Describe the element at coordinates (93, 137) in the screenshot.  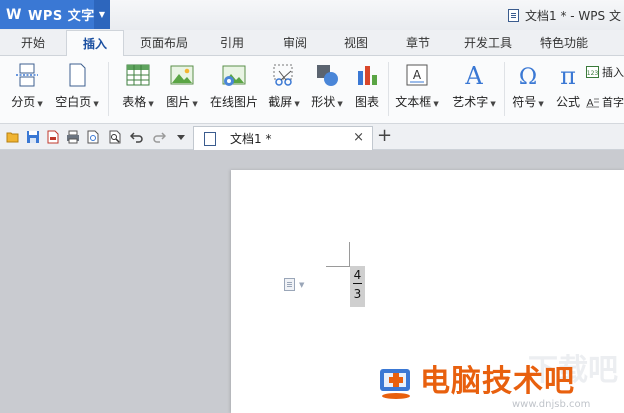
I see `print-preview-icon` at that location.